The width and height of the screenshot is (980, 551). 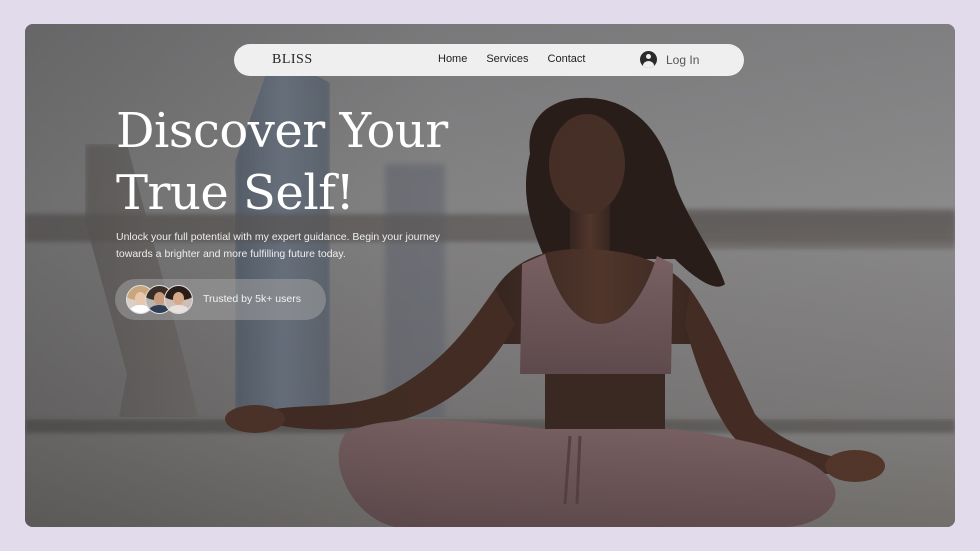 What do you see at coordinates (161, 299) in the screenshot?
I see `user-avatars` at bounding box center [161, 299].